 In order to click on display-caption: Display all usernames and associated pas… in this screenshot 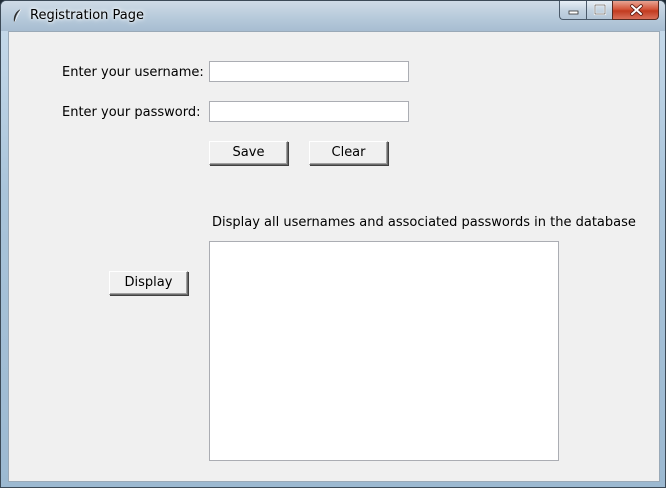, I will do `click(424, 222)`.